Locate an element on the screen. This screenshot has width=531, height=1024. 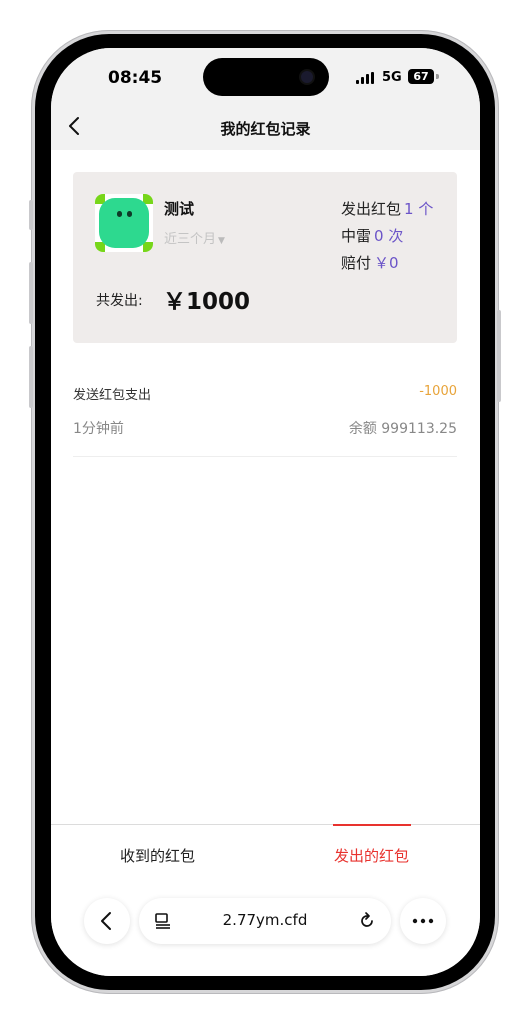
app-avatar-icon is located at coordinates (124, 223).